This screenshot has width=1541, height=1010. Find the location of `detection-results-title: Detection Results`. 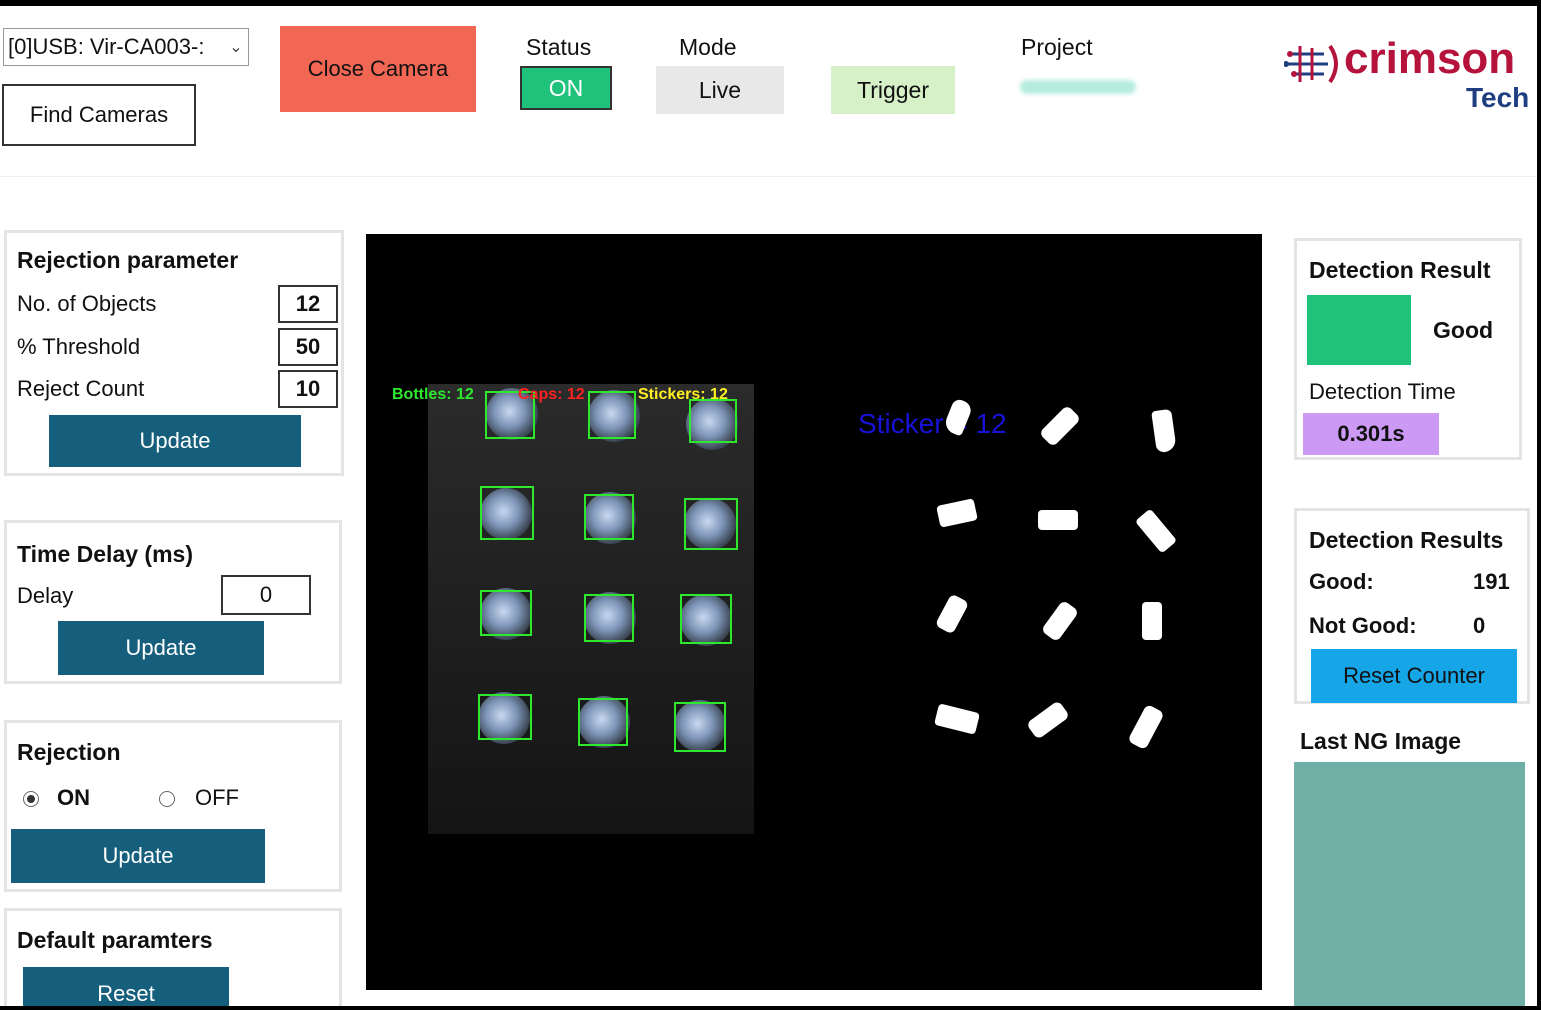

detection-results-title: Detection Results is located at coordinates (1406, 540).